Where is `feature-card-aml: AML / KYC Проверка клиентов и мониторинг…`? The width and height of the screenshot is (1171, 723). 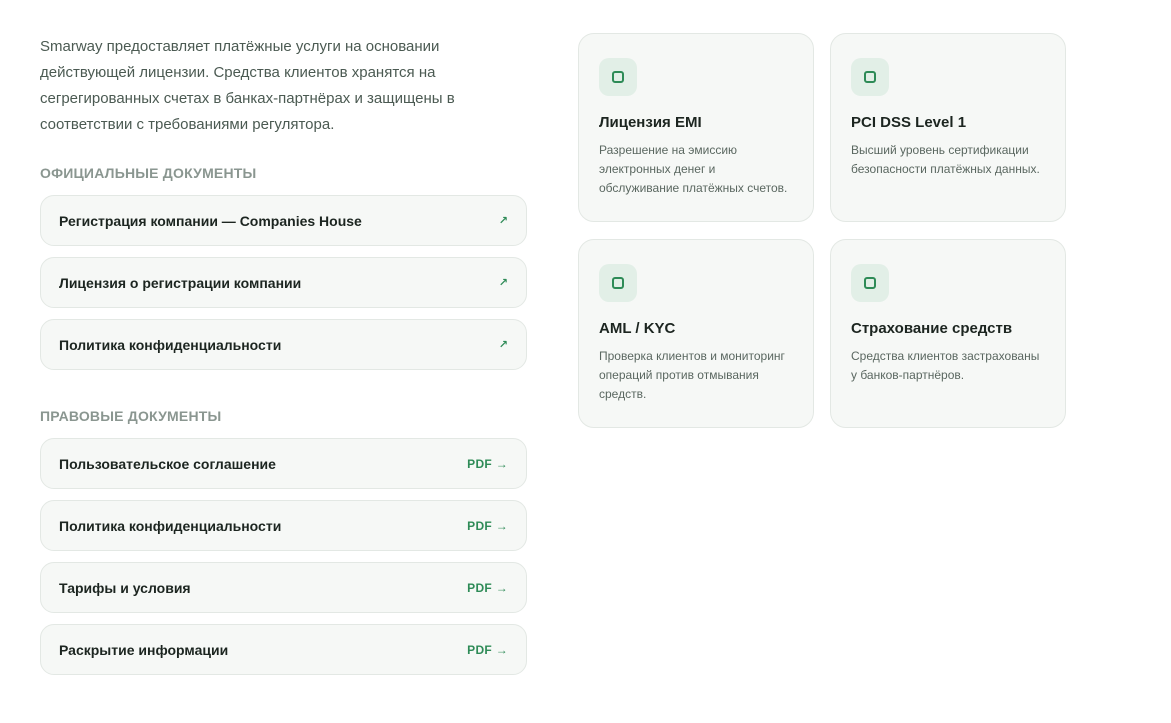
feature-card-aml: AML / KYC Проверка клиентов и мониторинг… is located at coordinates (696, 333).